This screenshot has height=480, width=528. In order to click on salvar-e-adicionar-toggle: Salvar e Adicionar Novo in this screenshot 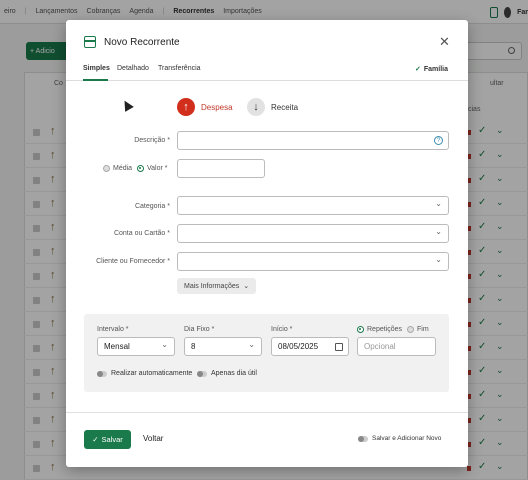, I will do `click(399, 438)`.